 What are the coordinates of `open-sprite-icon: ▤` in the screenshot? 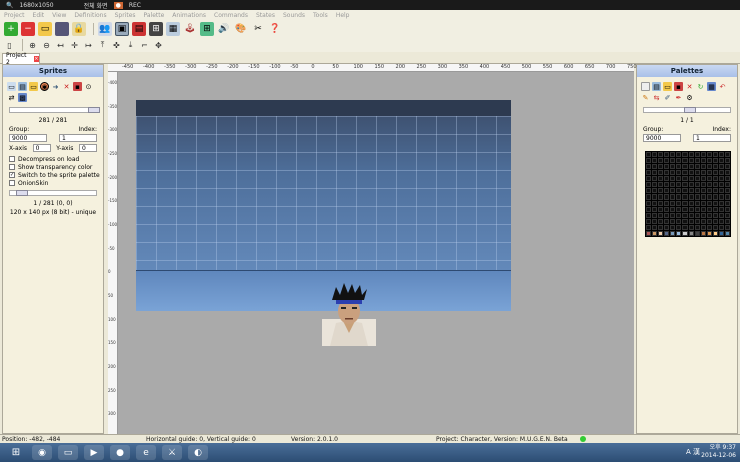 It's located at (22, 86).